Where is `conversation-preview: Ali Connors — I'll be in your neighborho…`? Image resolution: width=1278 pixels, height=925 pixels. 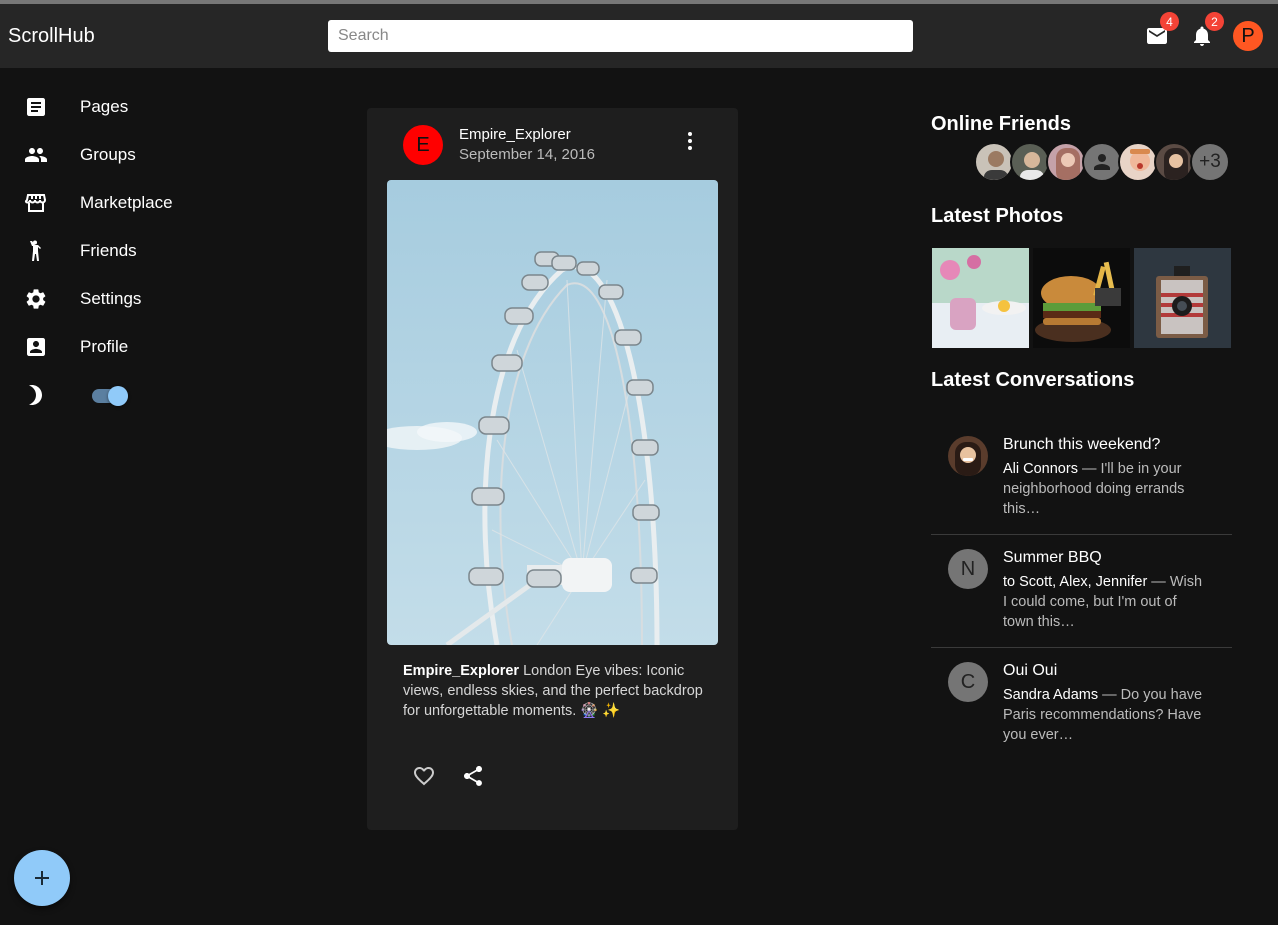 conversation-preview: Ali Connors — I'll be in your neighborho… is located at coordinates (1103, 489).